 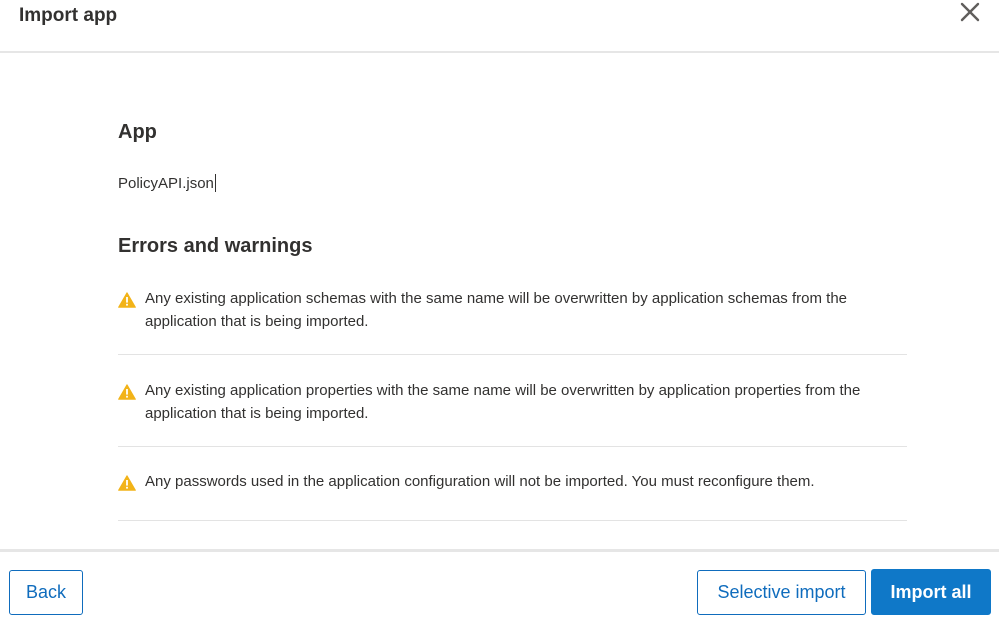 I want to click on dialog-title: Import app, so click(x=68, y=15).